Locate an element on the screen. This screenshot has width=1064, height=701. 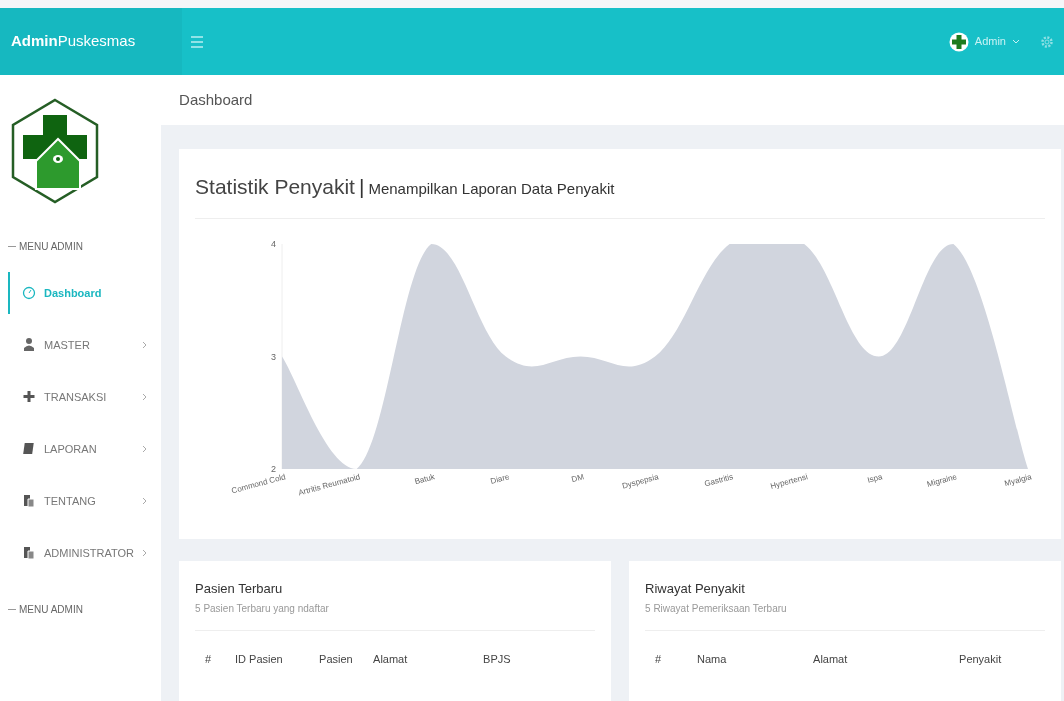
axis-label: Migraine is located at coordinates (942, 480).